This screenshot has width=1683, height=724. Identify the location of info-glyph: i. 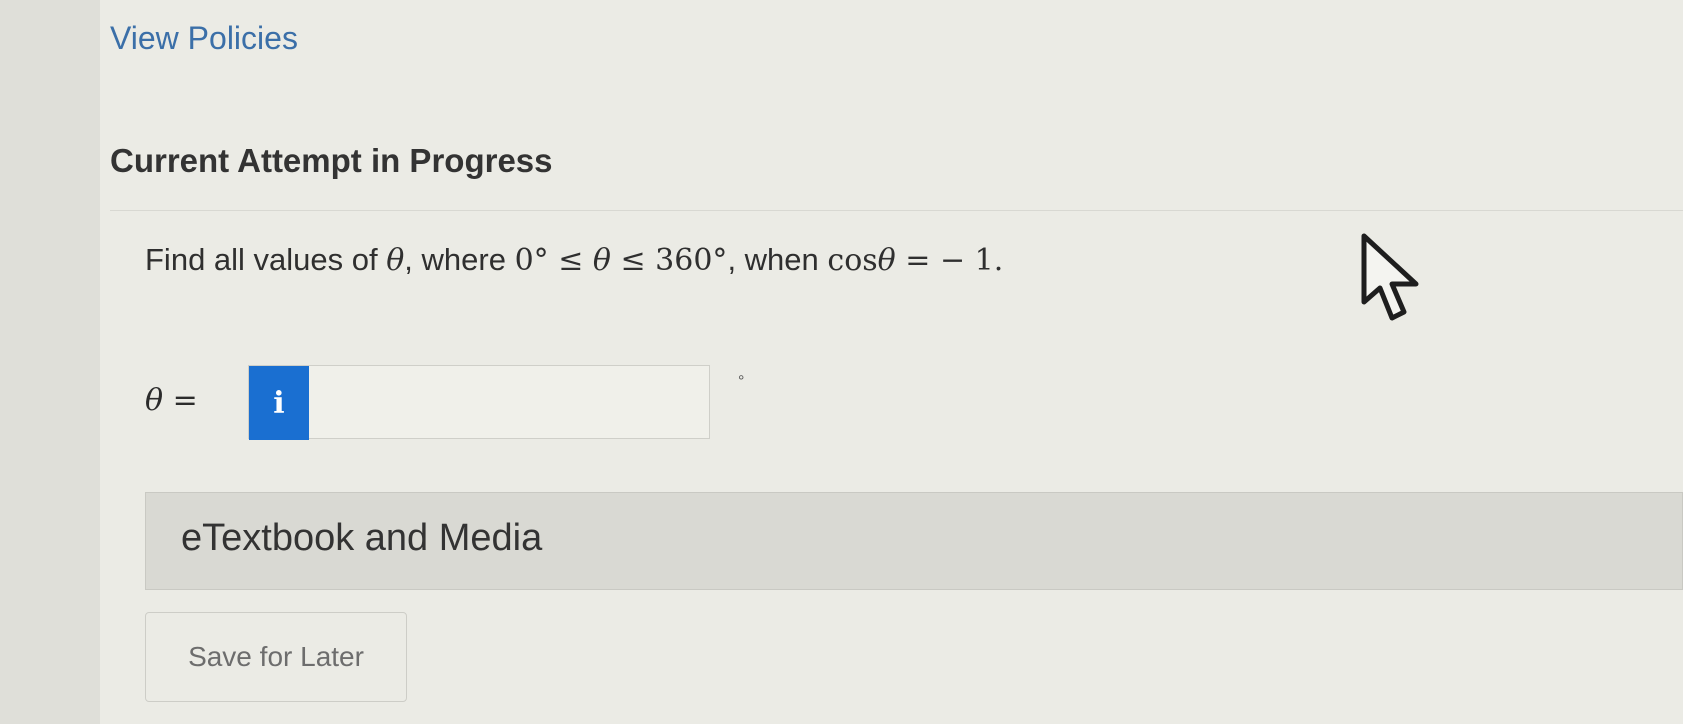
(279, 403).